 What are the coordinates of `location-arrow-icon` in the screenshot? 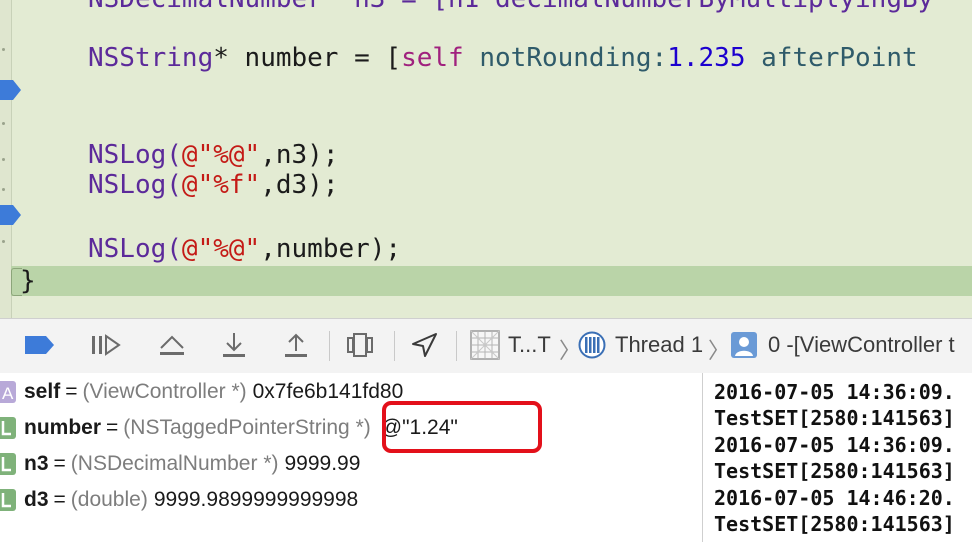 It's located at (424, 345).